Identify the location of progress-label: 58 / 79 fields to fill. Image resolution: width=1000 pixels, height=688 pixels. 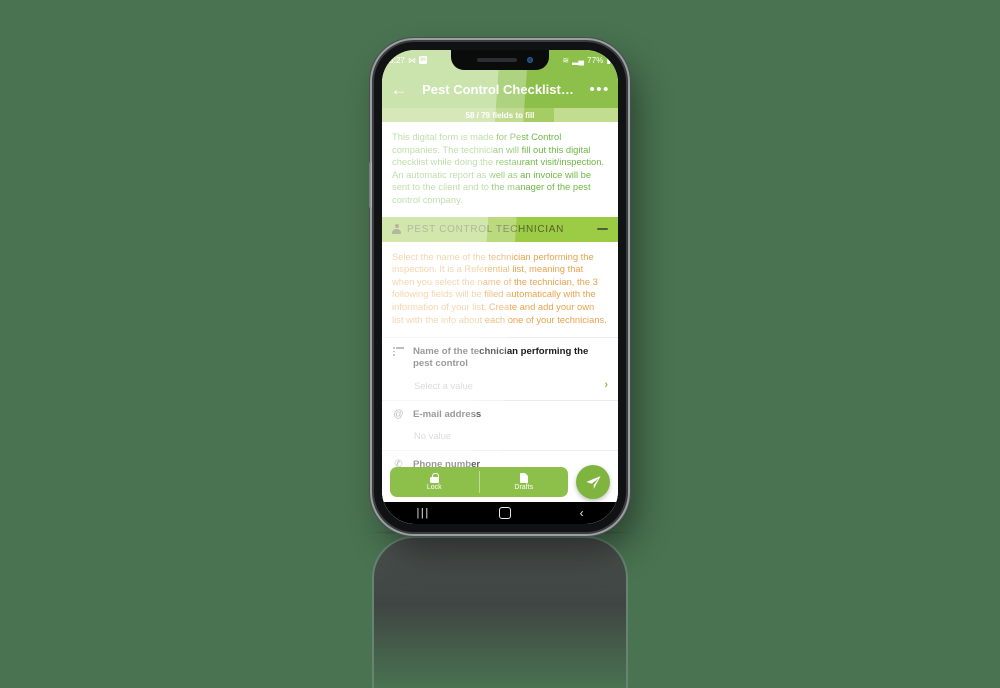
(500, 115).